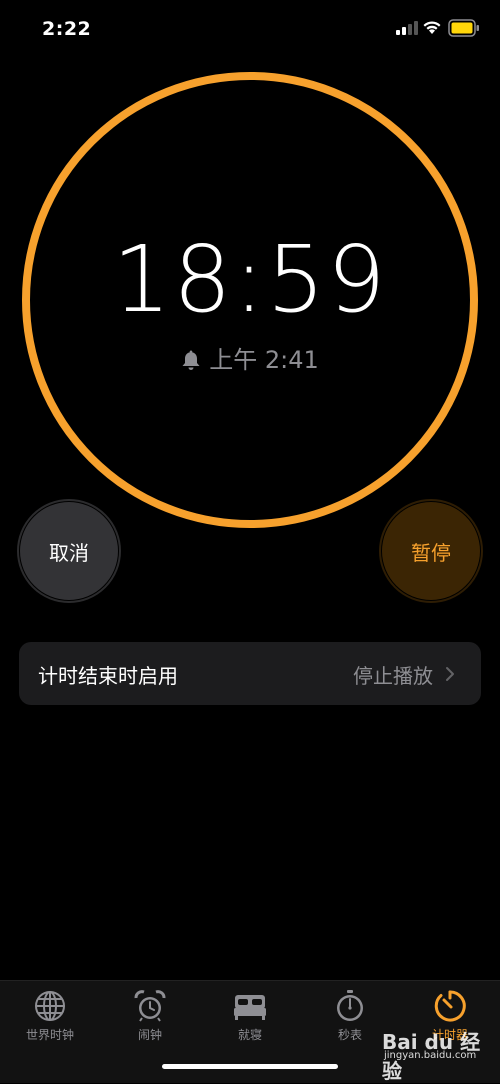 The width and height of the screenshot is (500, 1084). I want to click on alarm-time-label: 上午 2:41, so click(264, 360).